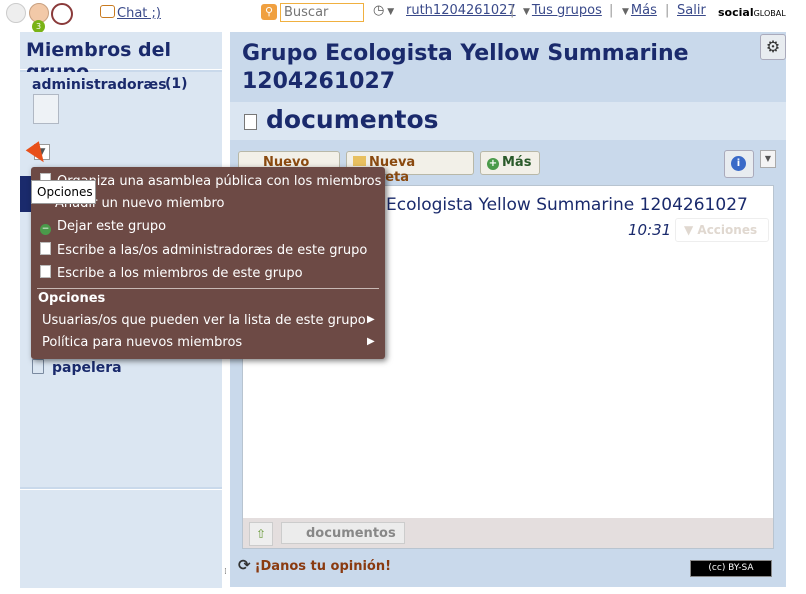 The height and width of the screenshot is (594, 806). Describe the element at coordinates (691, 10) in the screenshot. I see `logout-link: Salir` at that location.